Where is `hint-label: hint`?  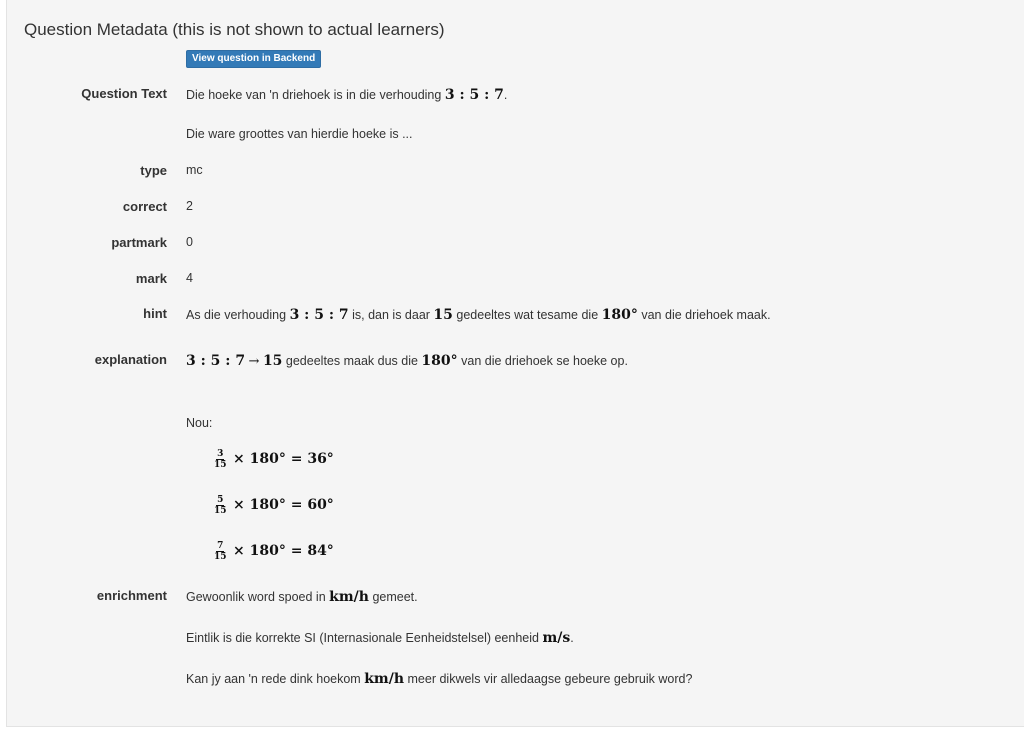 hint-label: hint is located at coordinates (155, 313).